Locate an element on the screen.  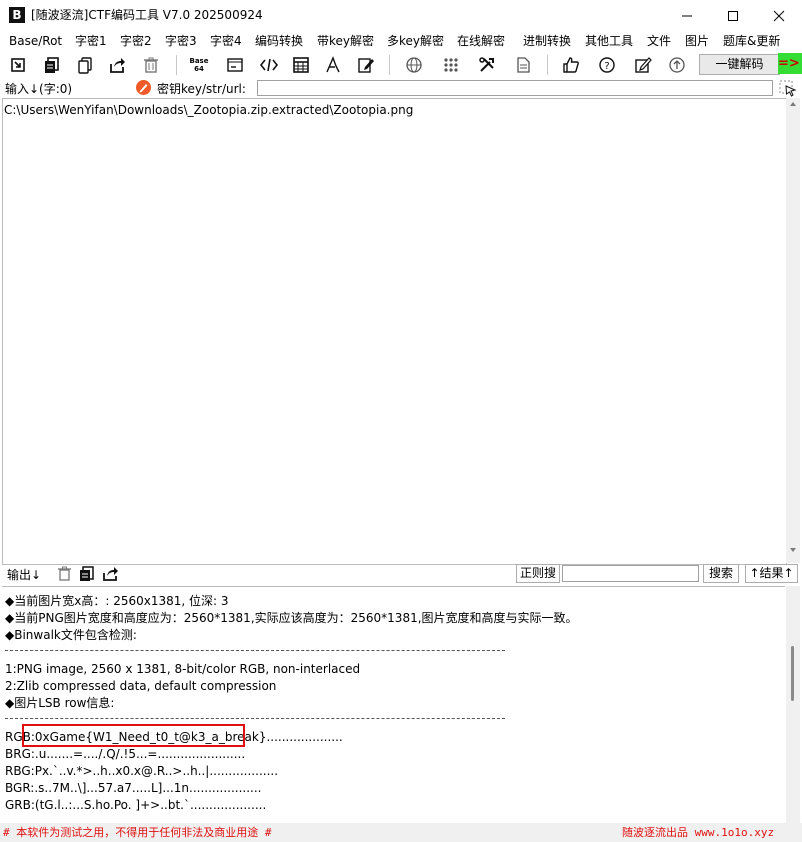
share-icon is located at coordinates (117, 65).